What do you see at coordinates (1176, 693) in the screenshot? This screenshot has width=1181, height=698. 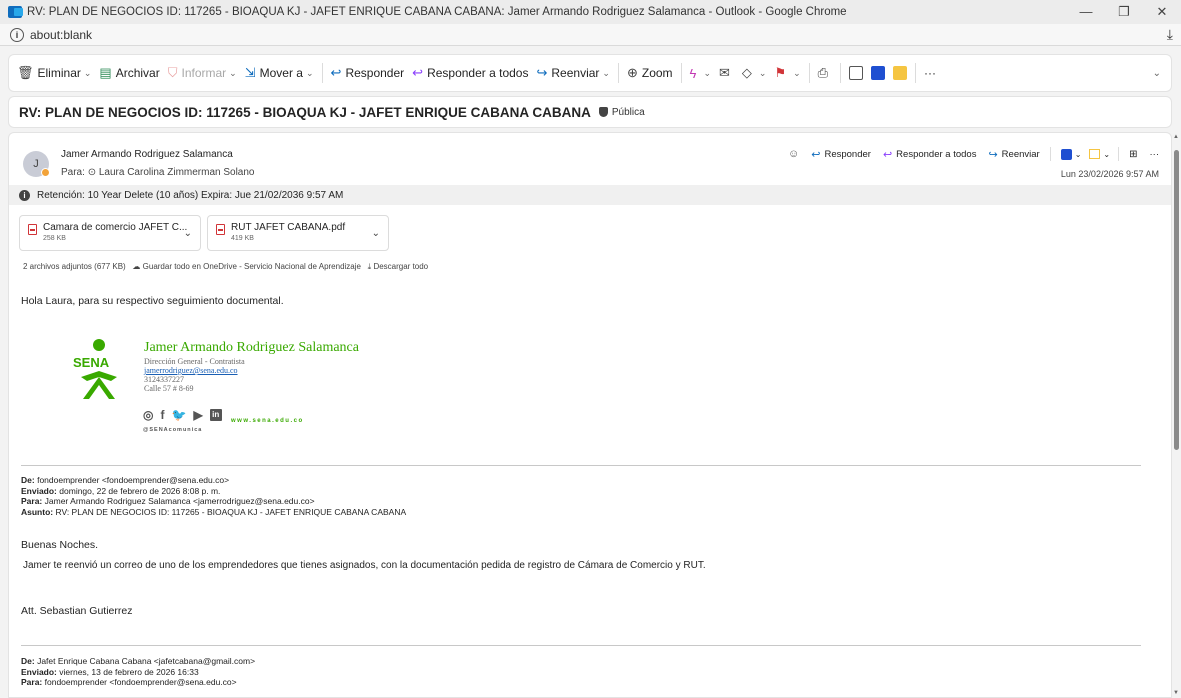 I see `scroll-down-icon: ▼` at bounding box center [1176, 693].